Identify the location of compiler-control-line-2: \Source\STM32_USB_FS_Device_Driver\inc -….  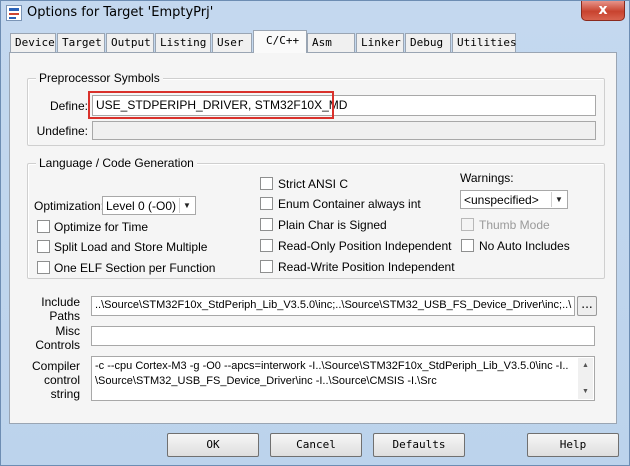
(266, 381).